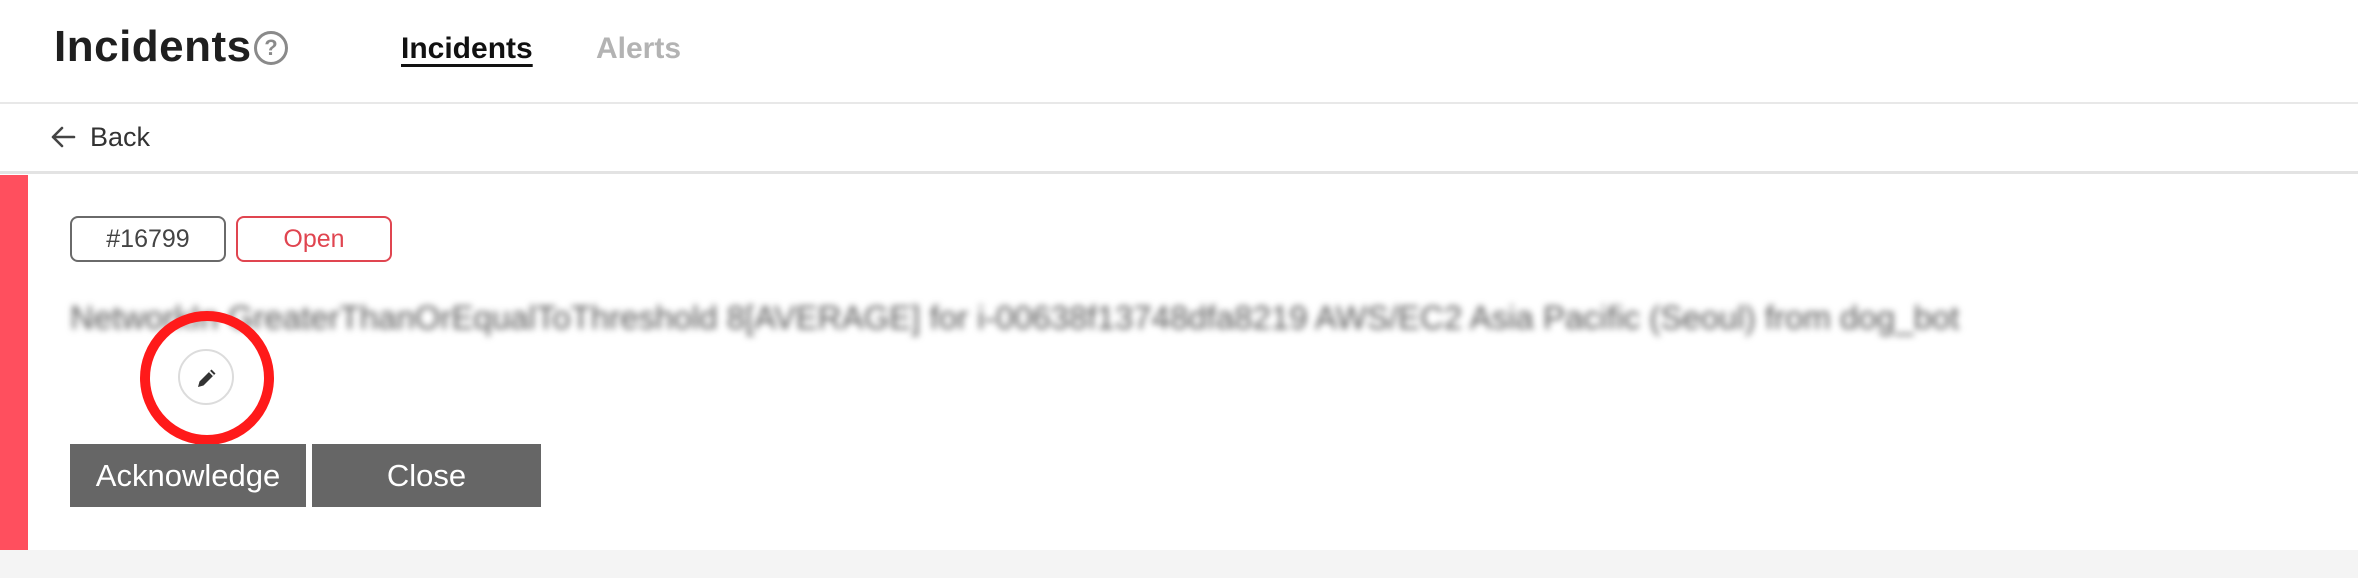 The height and width of the screenshot is (578, 2358). Describe the element at coordinates (1179, 139) in the screenshot. I see `back-bar` at that location.